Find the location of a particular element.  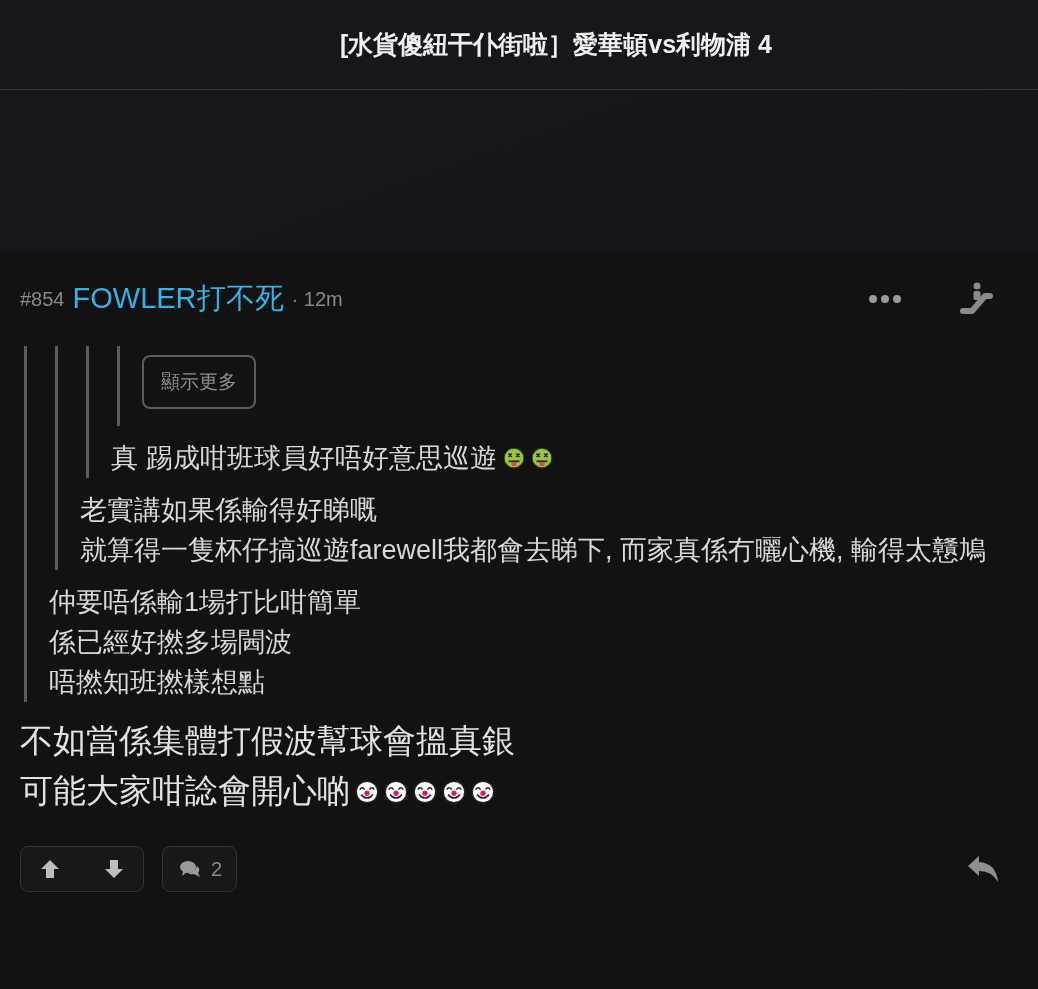

show-more-button: 顯示更多 is located at coordinates (199, 382).